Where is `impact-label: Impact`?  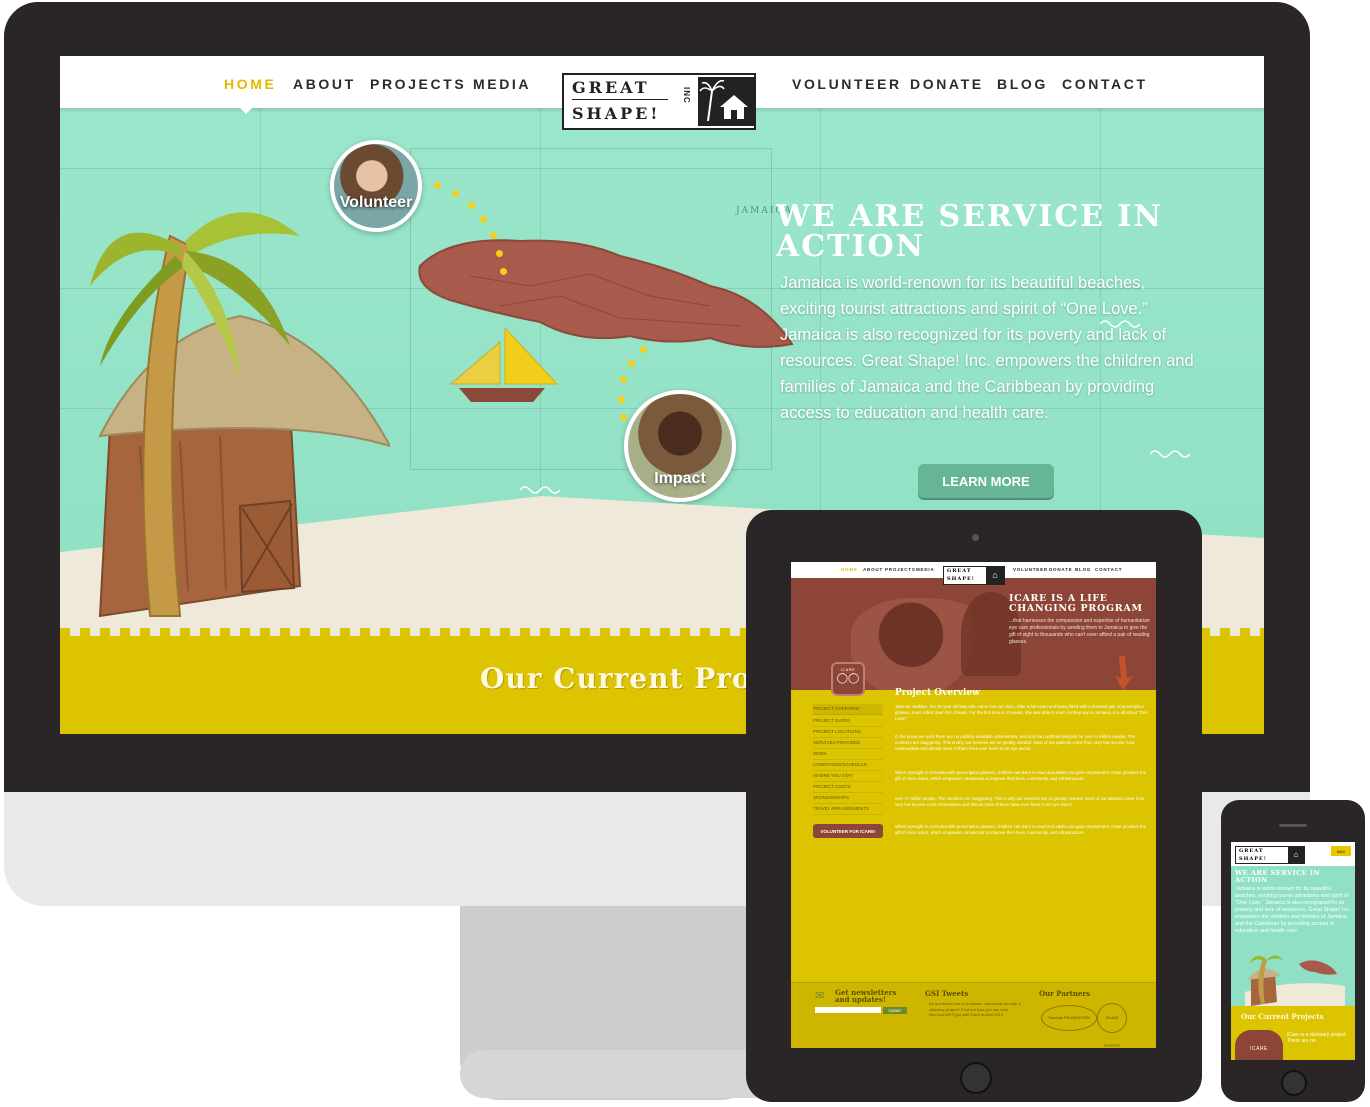
impact-label: Impact is located at coordinates (680, 478).